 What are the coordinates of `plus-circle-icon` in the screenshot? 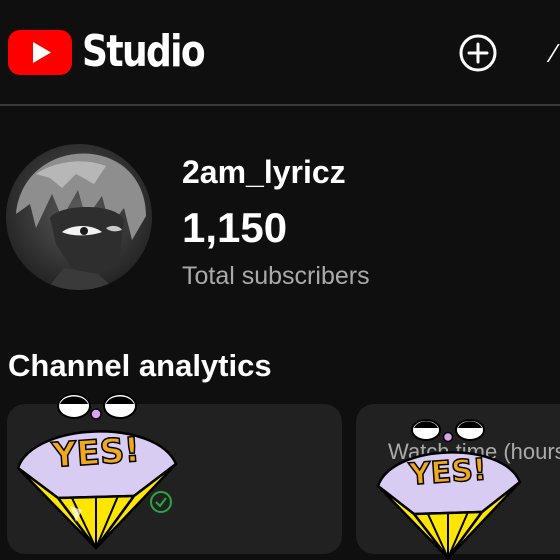 It's located at (478, 53).